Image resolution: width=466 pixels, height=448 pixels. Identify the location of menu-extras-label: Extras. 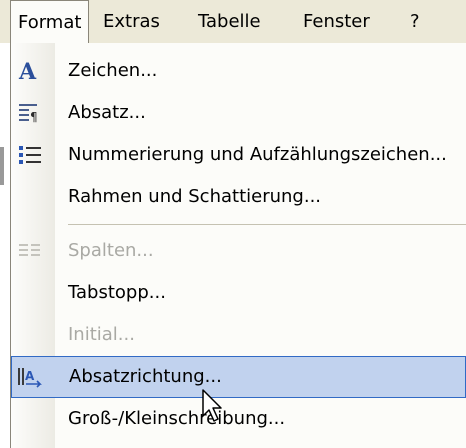
(131, 21).